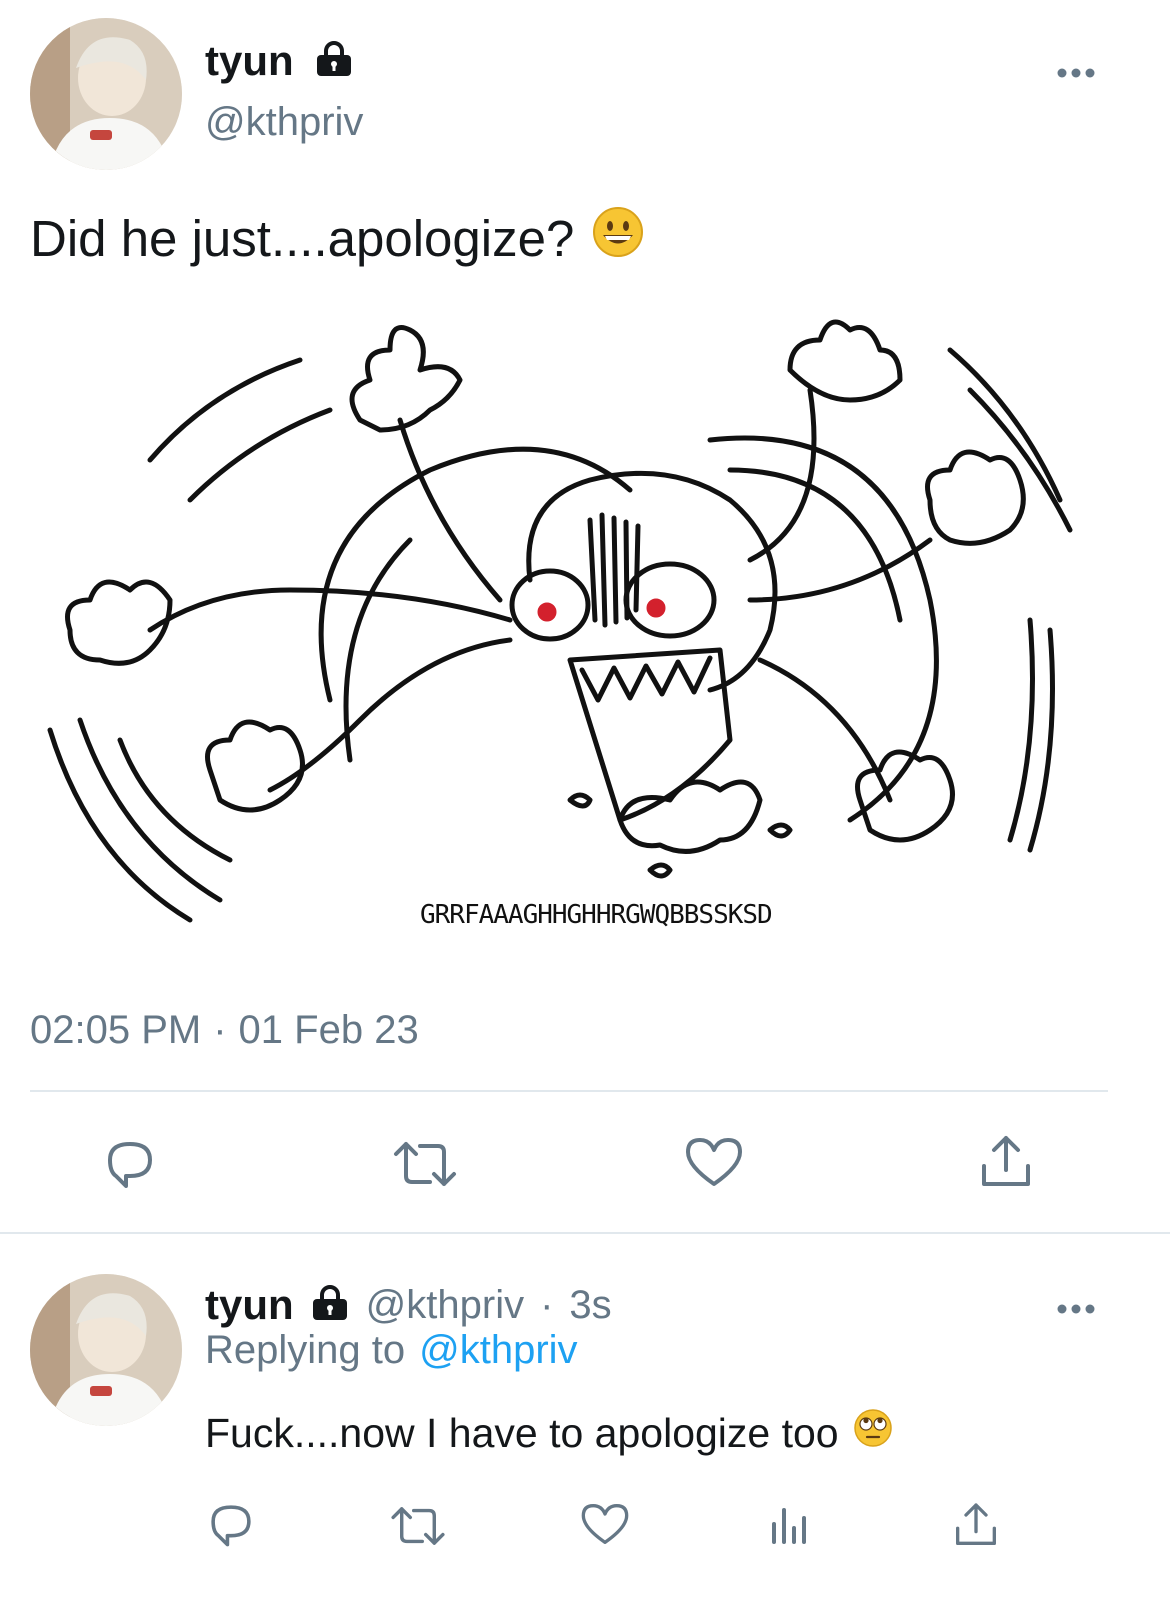 Image resolution: width=1170 pixels, height=1614 pixels. What do you see at coordinates (115, 1030) in the screenshot?
I see `tweet-time: 02:05 PM` at bounding box center [115, 1030].